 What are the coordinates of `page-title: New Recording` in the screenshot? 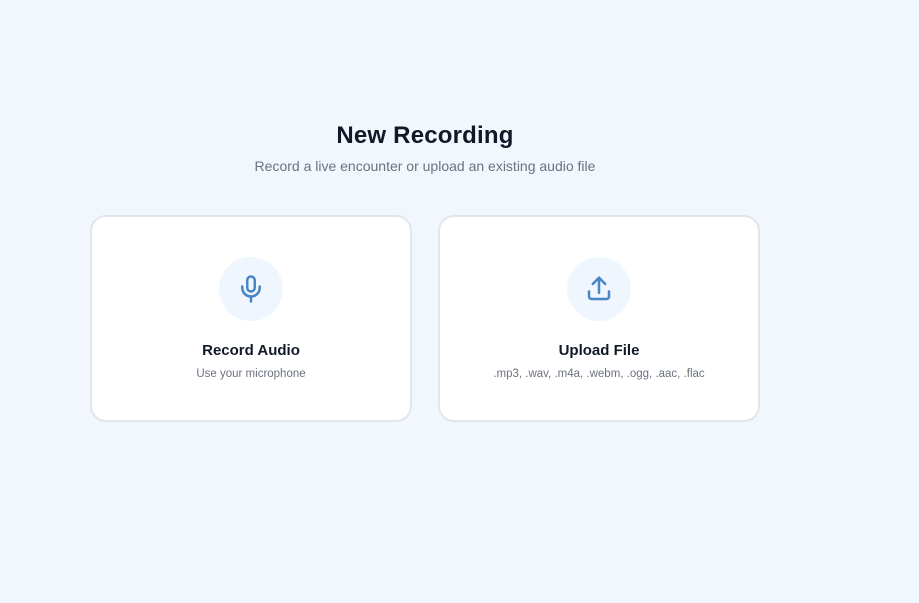 It's located at (425, 135).